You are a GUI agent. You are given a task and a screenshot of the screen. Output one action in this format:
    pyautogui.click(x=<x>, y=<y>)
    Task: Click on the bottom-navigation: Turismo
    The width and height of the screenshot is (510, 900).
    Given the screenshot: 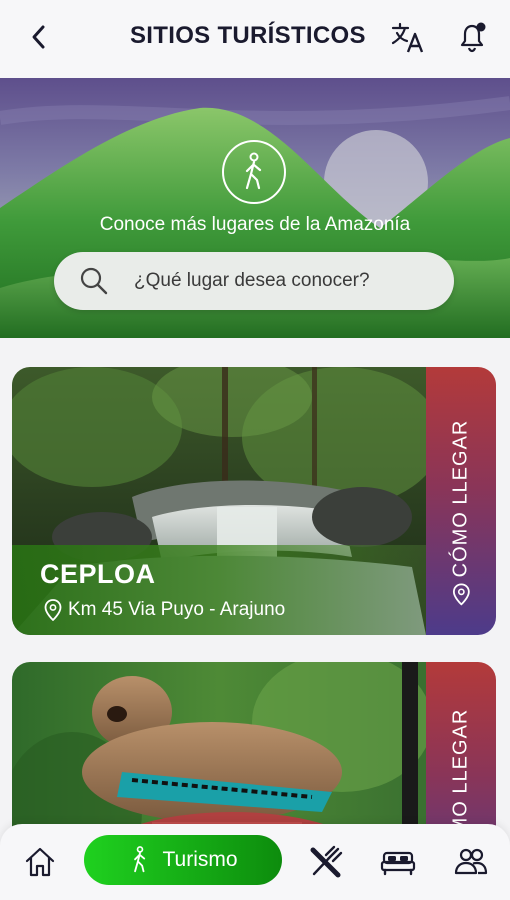 What is the action you would take?
    pyautogui.click(x=255, y=862)
    